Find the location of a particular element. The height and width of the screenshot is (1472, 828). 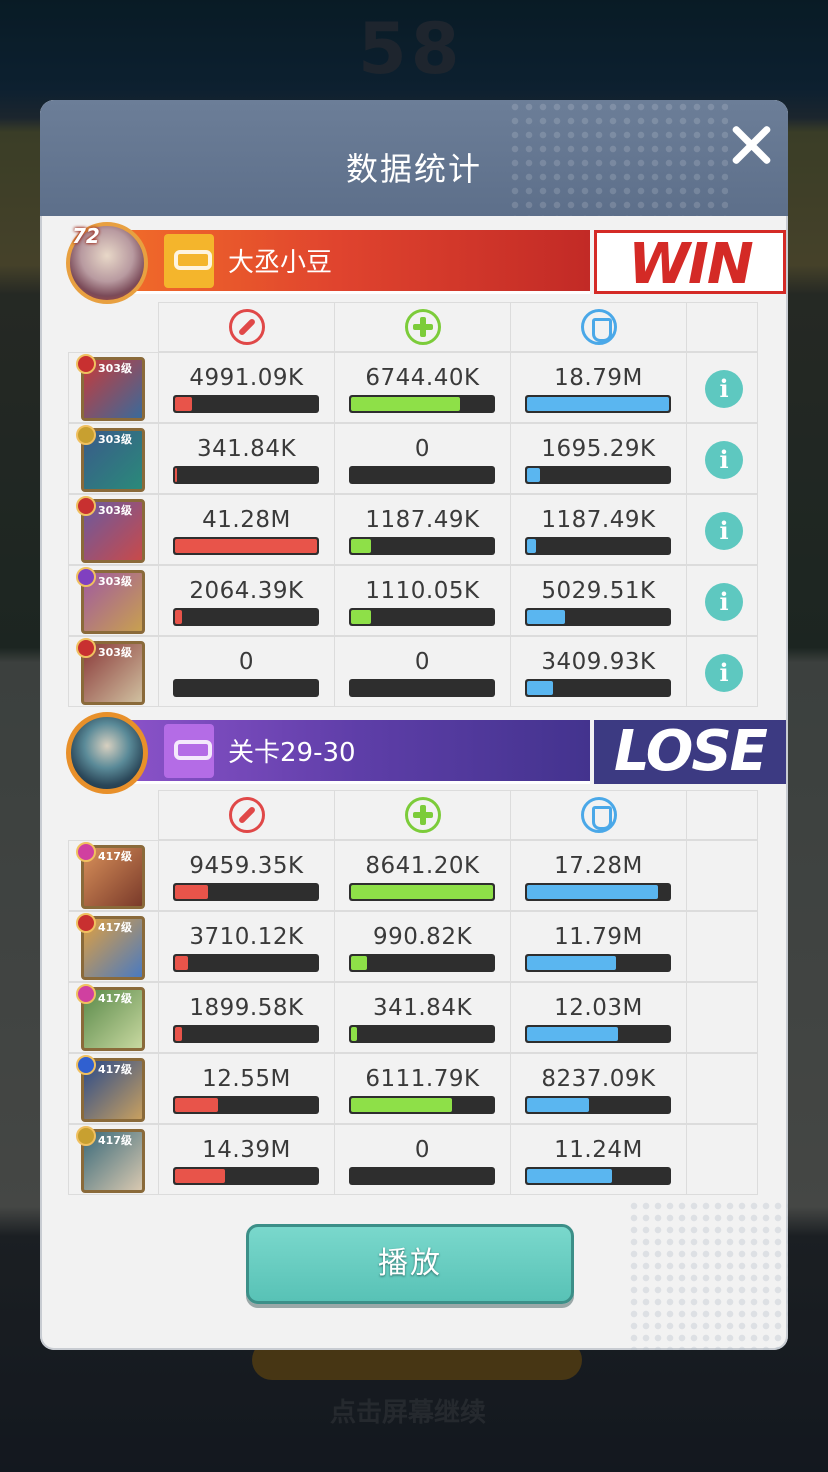

hero-damage-value: 9459.35K is located at coordinates (246, 866).